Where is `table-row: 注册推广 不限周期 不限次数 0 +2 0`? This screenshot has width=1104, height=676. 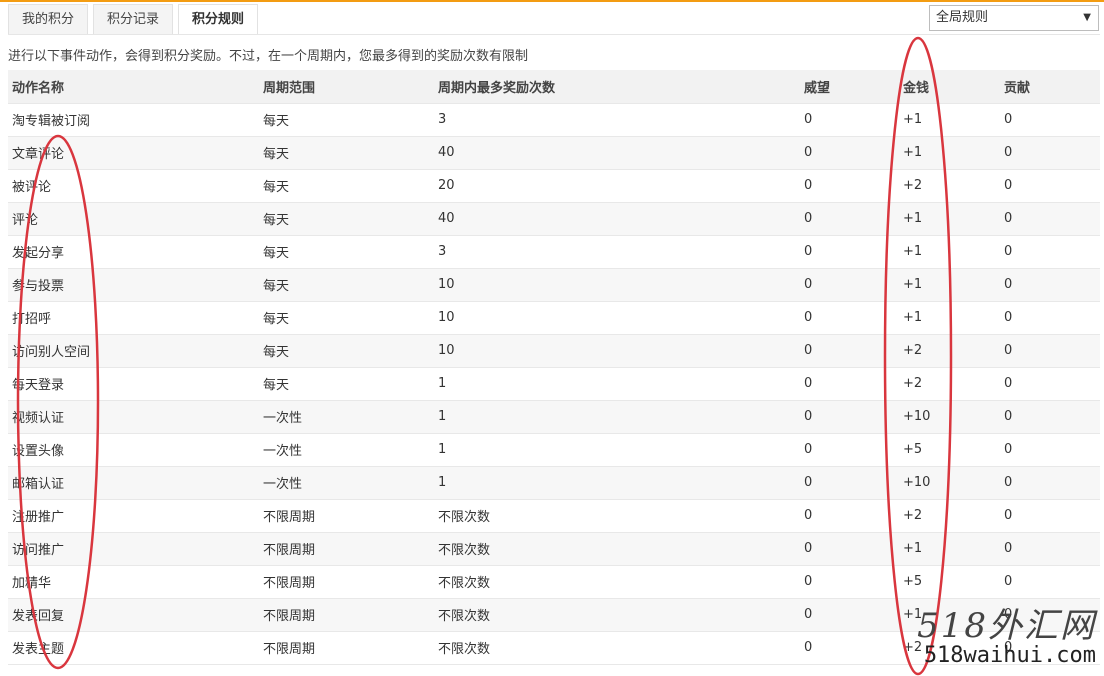 table-row: 注册推广 不限周期 不限次数 0 +2 0 is located at coordinates (554, 516).